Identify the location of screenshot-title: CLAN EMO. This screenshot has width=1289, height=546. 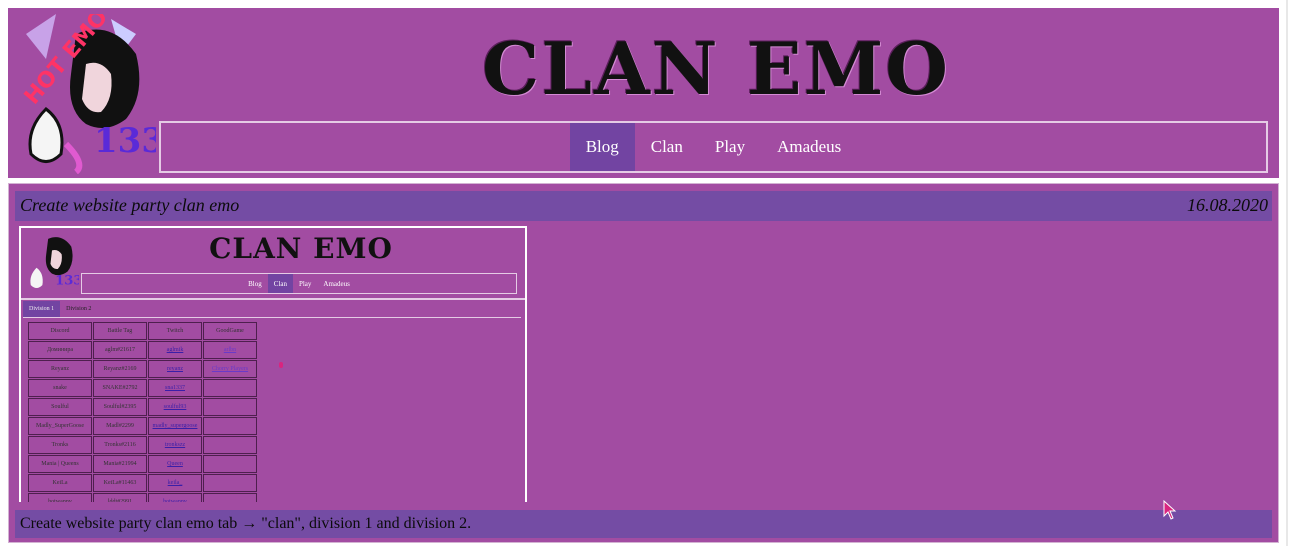
(301, 248).